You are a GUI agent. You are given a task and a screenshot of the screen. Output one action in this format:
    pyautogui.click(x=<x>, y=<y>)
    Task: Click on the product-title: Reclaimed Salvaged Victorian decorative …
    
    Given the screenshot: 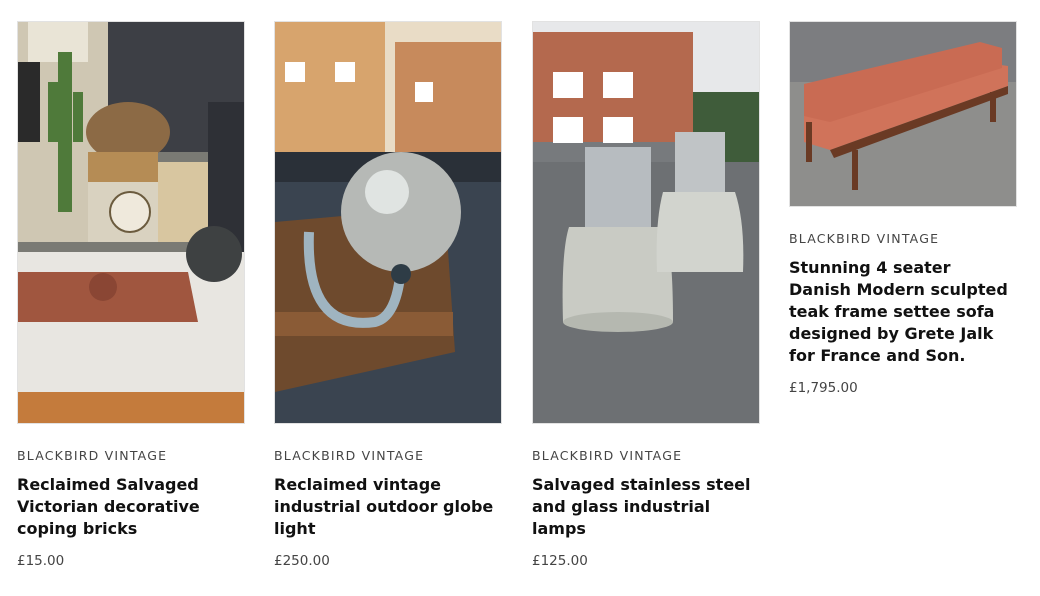 What is the action you would take?
    pyautogui.click(x=131, y=507)
    